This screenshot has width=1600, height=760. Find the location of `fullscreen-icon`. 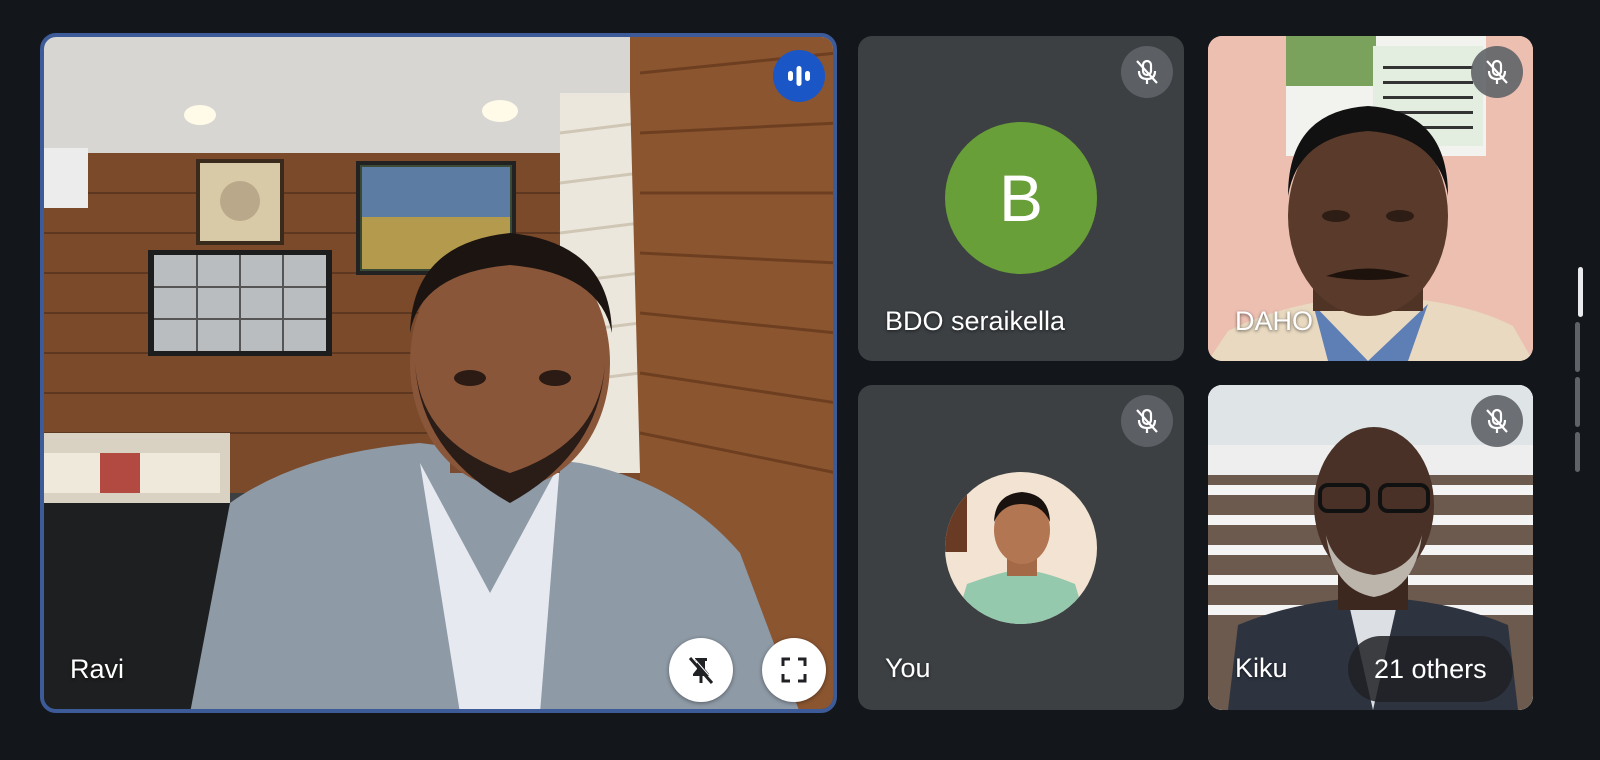

fullscreen-icon is located at coordinates (794, 670).